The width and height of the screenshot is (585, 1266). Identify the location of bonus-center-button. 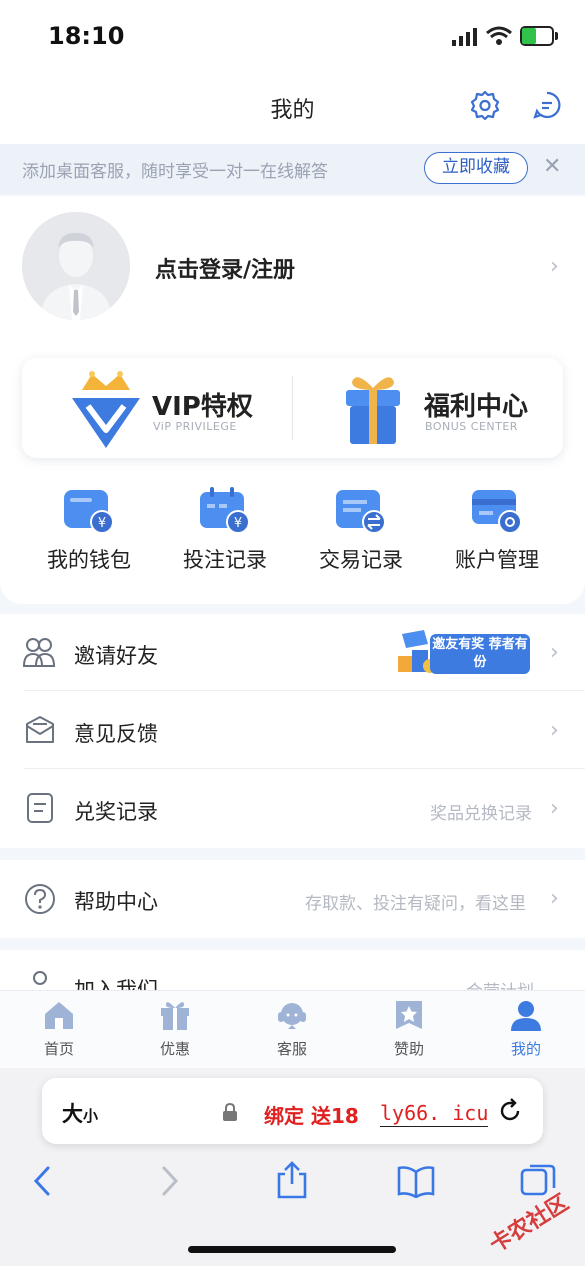
(373, 410).